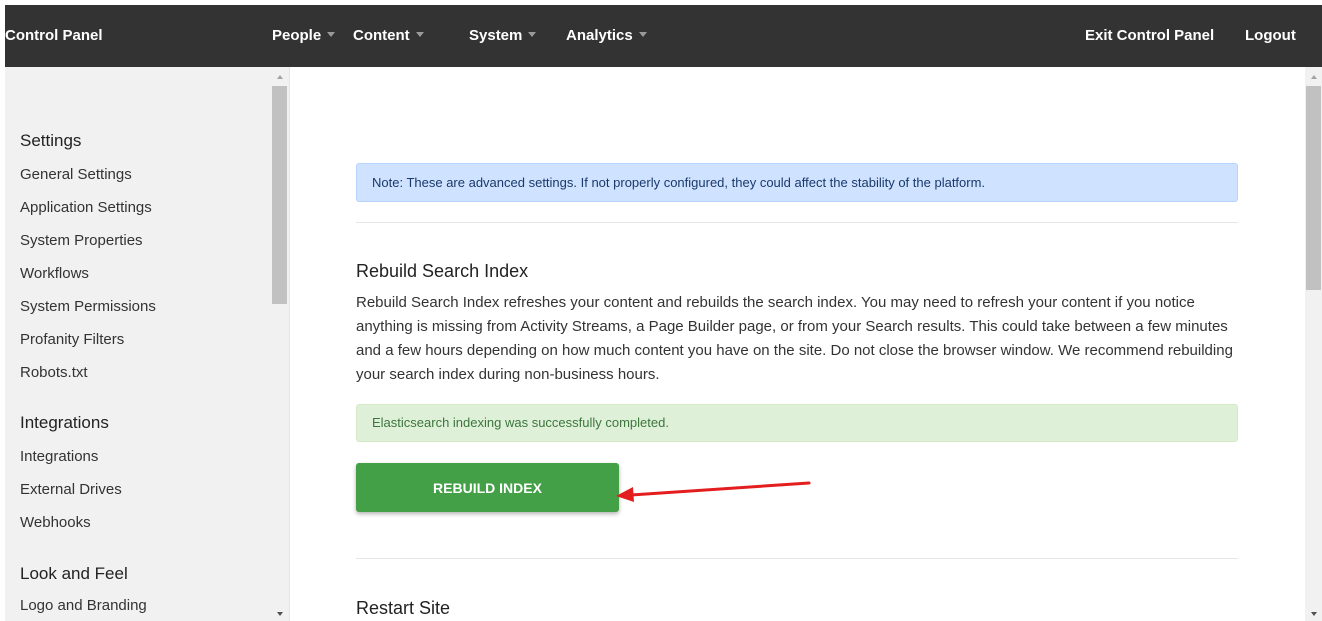 Image resolution: width=1322 pixels, height=621 pixels. I want to click on annotation-arrow, so click(713, 491).